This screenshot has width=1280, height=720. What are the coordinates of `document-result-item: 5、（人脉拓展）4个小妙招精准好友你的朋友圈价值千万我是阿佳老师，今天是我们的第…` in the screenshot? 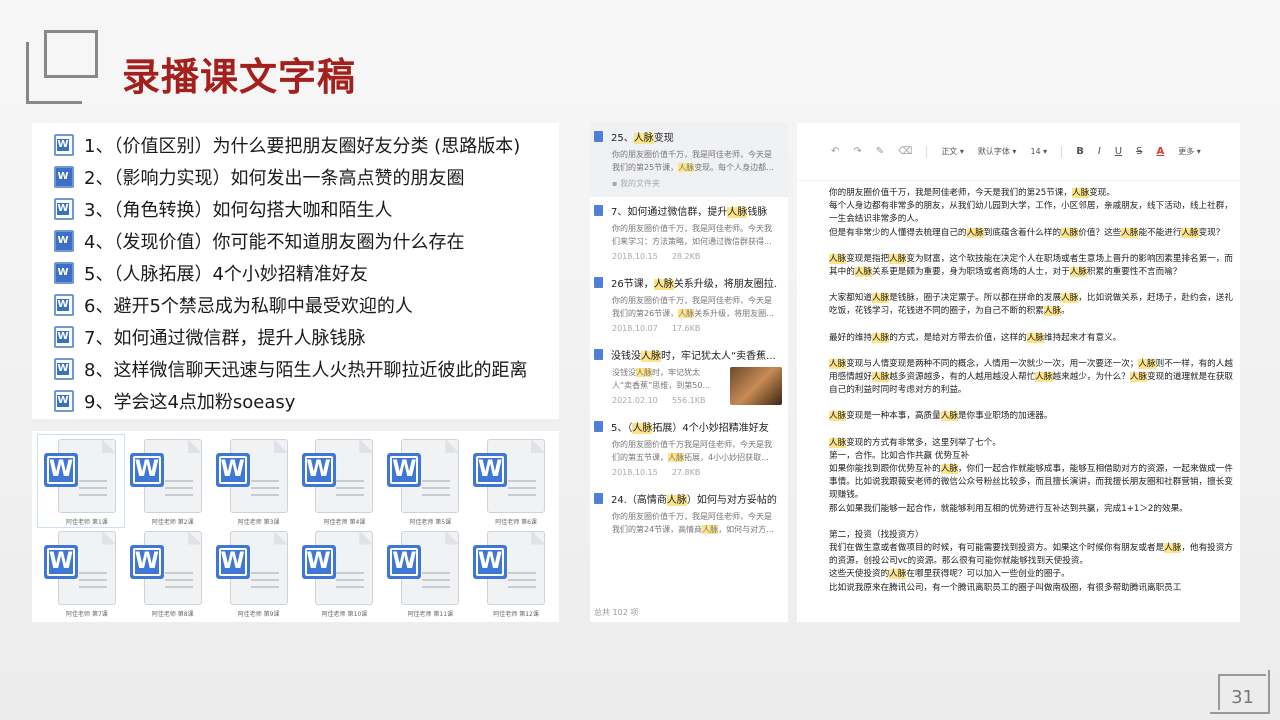 It's located at (689, 449).